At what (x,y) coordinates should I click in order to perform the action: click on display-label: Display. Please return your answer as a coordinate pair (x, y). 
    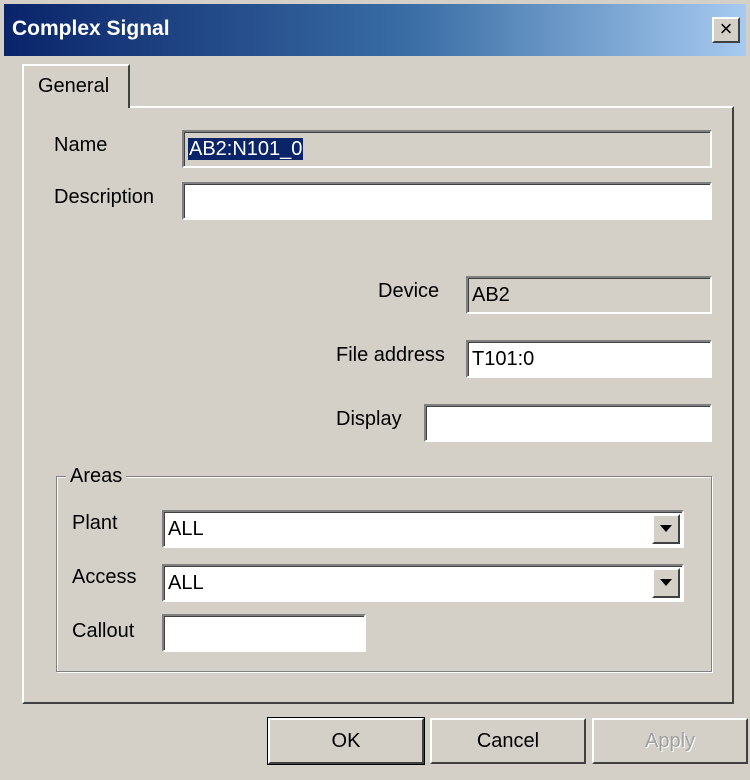
    Looking at the image, I should click on (369, 419).